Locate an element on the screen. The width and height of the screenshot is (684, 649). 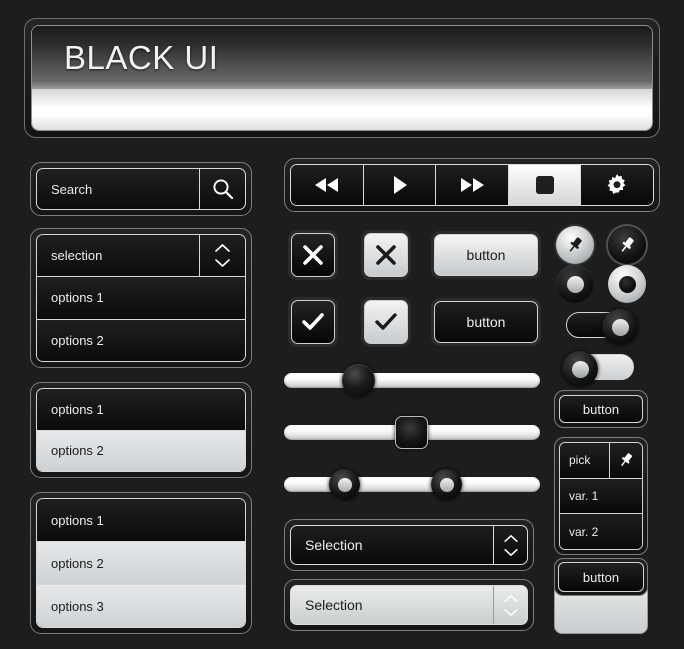
right-button-label: button is located at coordinates (601, 409).